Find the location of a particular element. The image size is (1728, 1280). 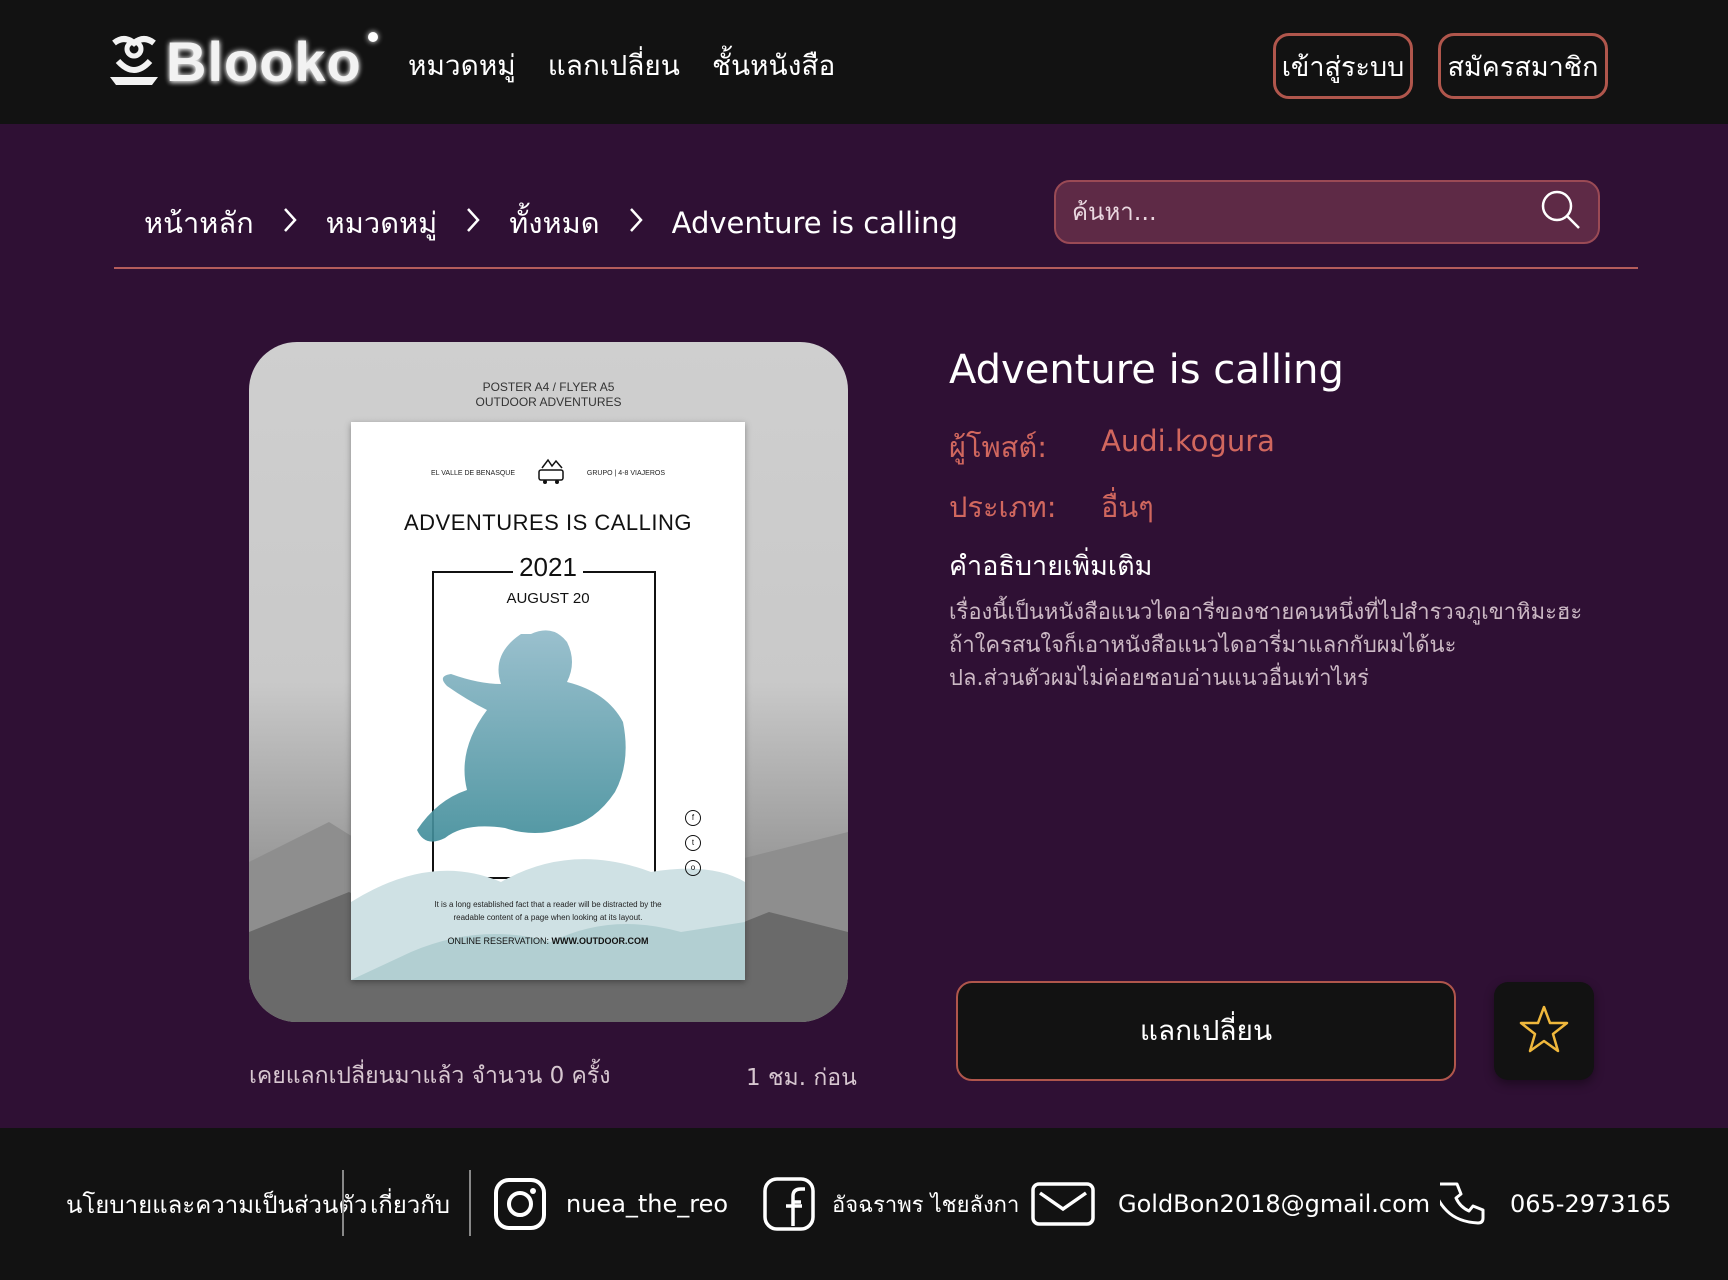

footer-facebook: อัจฉราพร ไชยลังกา is located at coordinates (890, 1204).